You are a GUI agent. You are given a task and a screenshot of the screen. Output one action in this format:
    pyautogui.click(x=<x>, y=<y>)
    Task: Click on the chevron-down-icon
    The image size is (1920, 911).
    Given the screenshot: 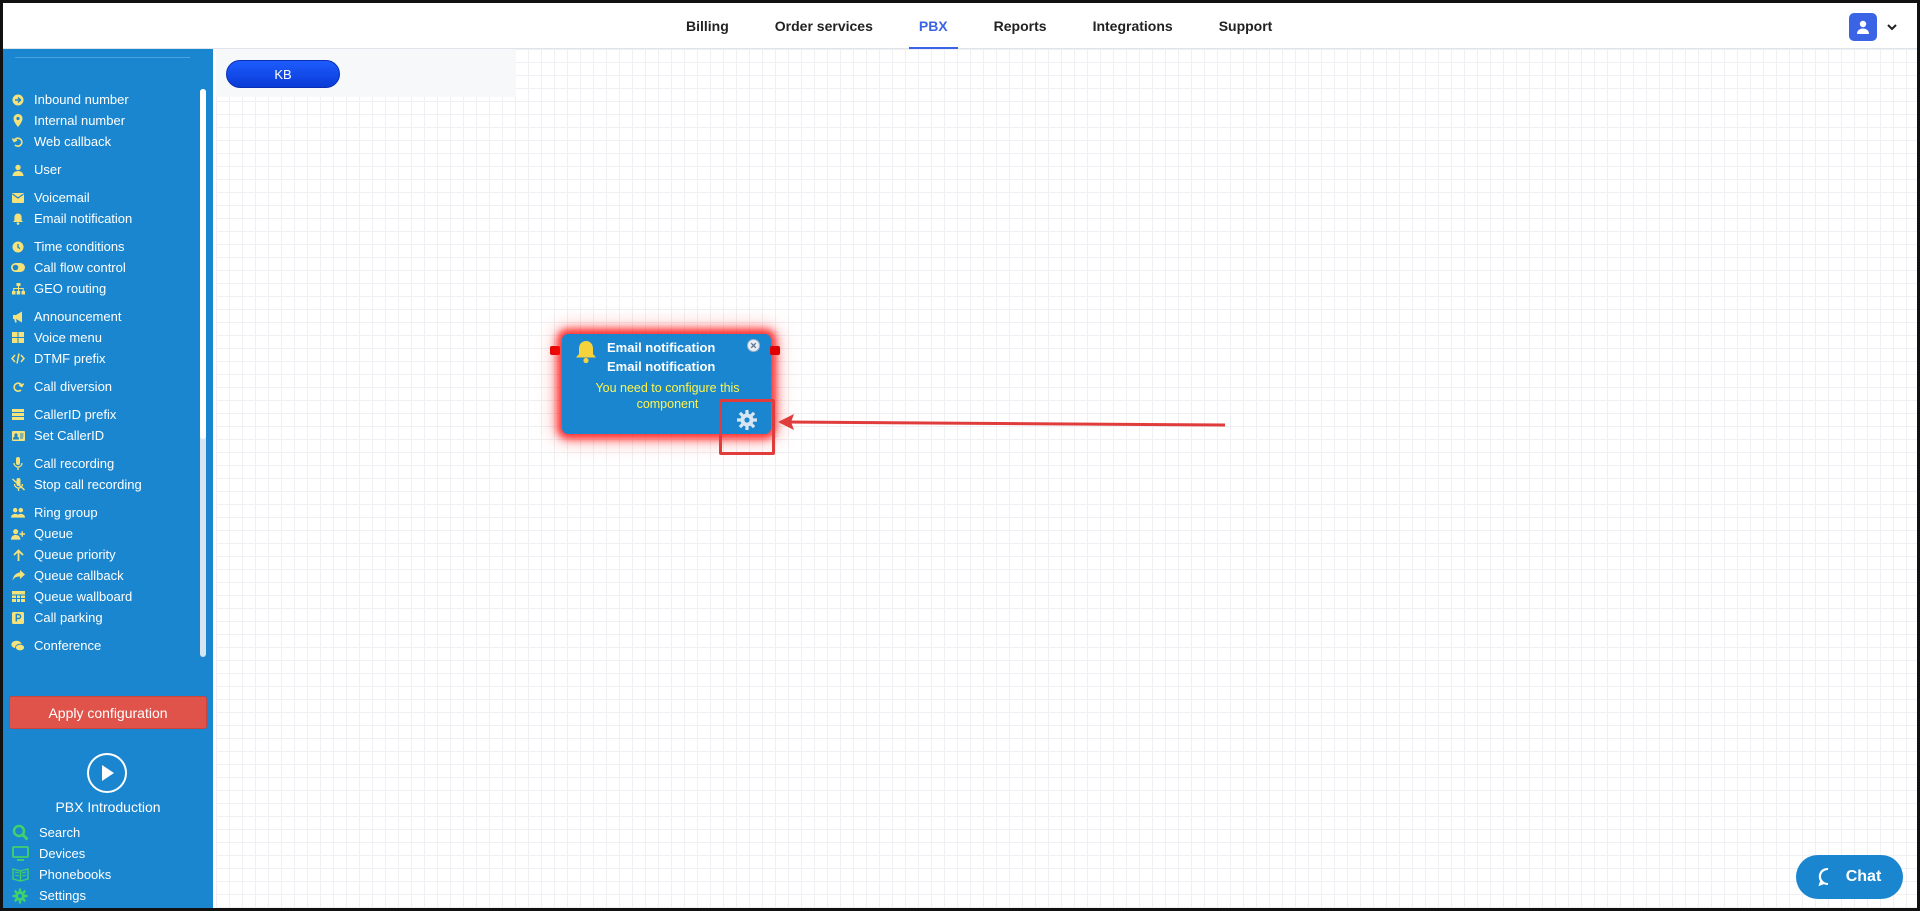 What is the action you would take?
    pyautogui.click(x=1892, y=27)
    